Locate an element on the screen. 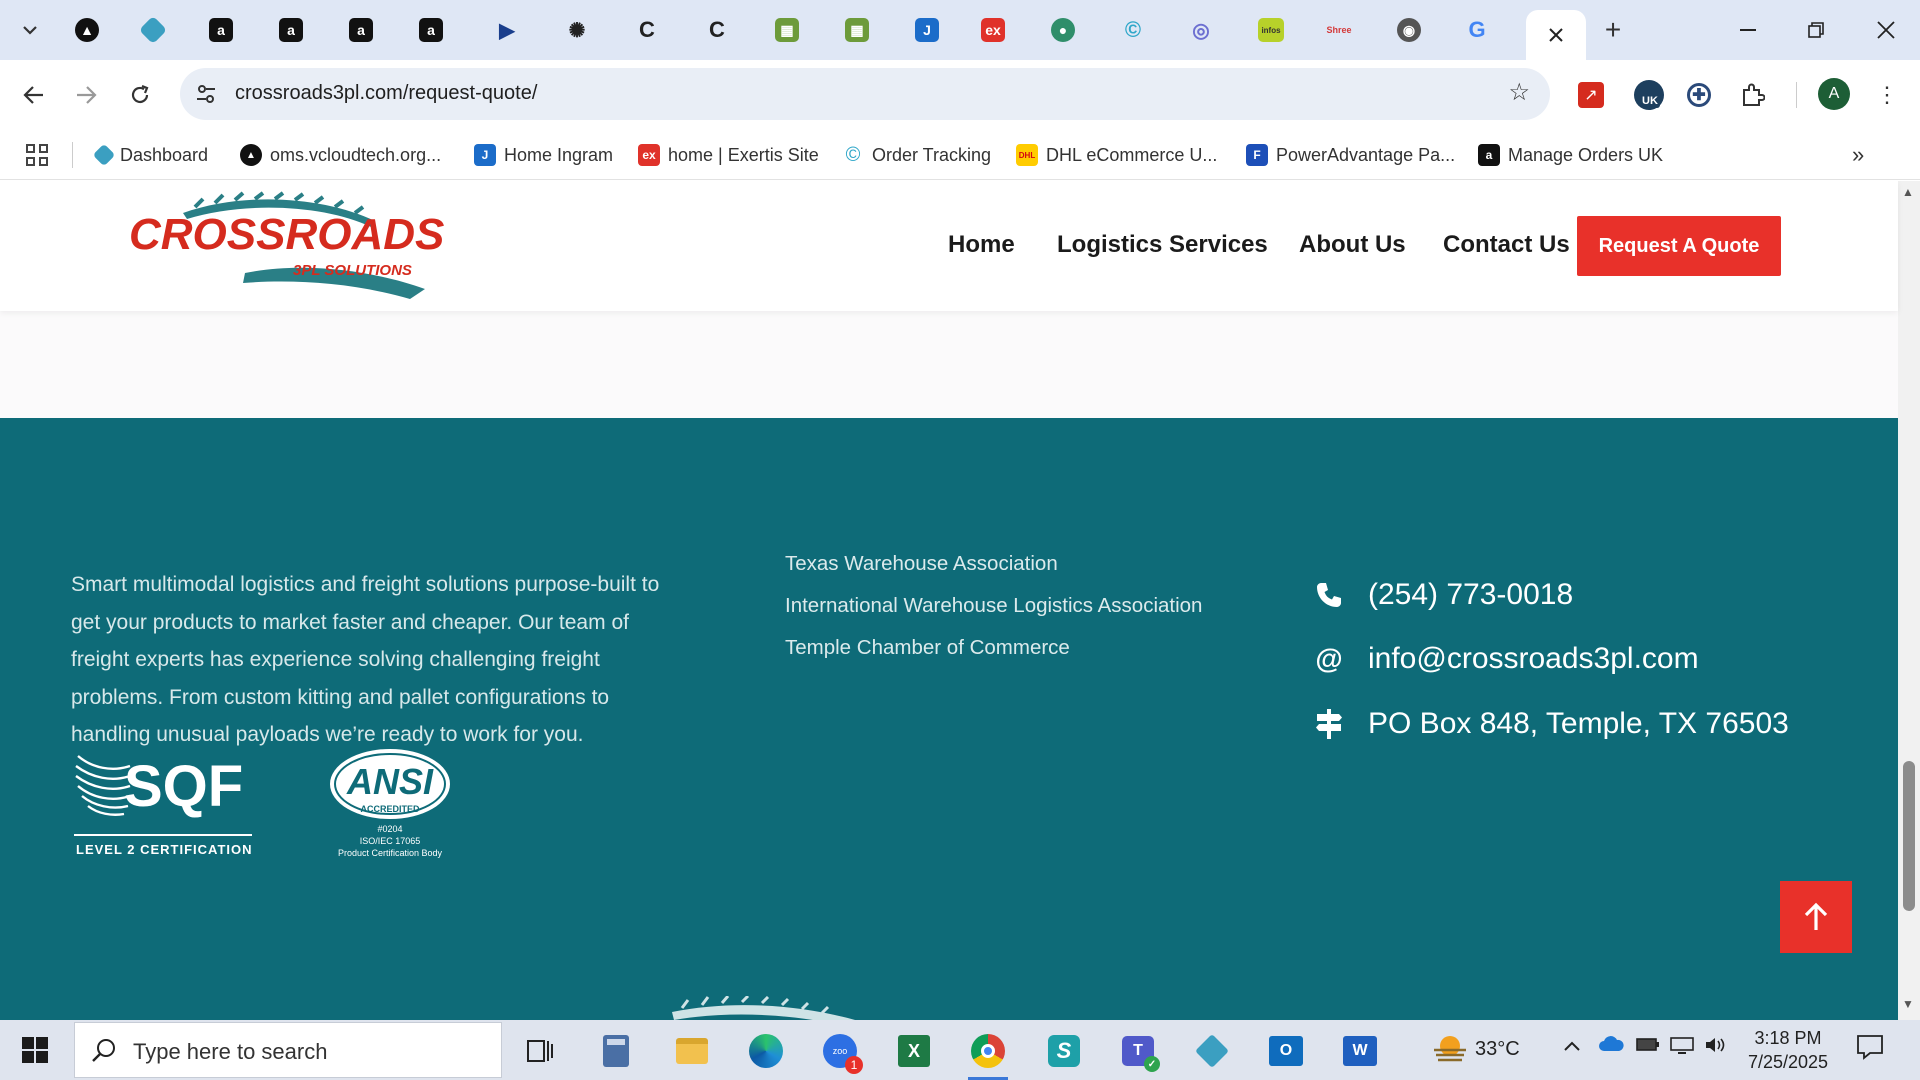 The image size is (1920, 1080). file-explorer-app-icon is located at coordinates (692, 1051).